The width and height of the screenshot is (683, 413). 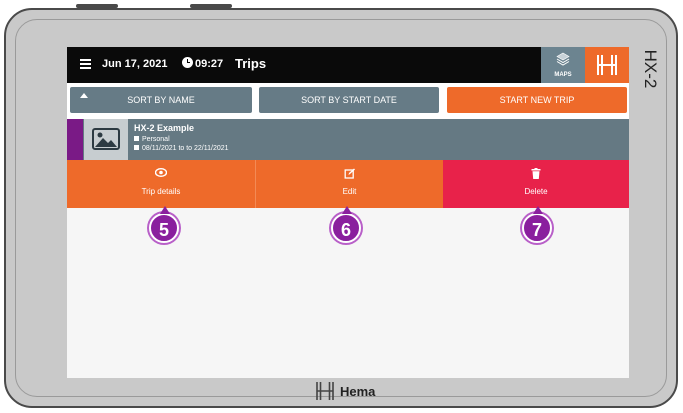 What do you see at coordinates (251, 63) in the screenshot?
I see `page-title: Trips` at bounding box center [251, 63].